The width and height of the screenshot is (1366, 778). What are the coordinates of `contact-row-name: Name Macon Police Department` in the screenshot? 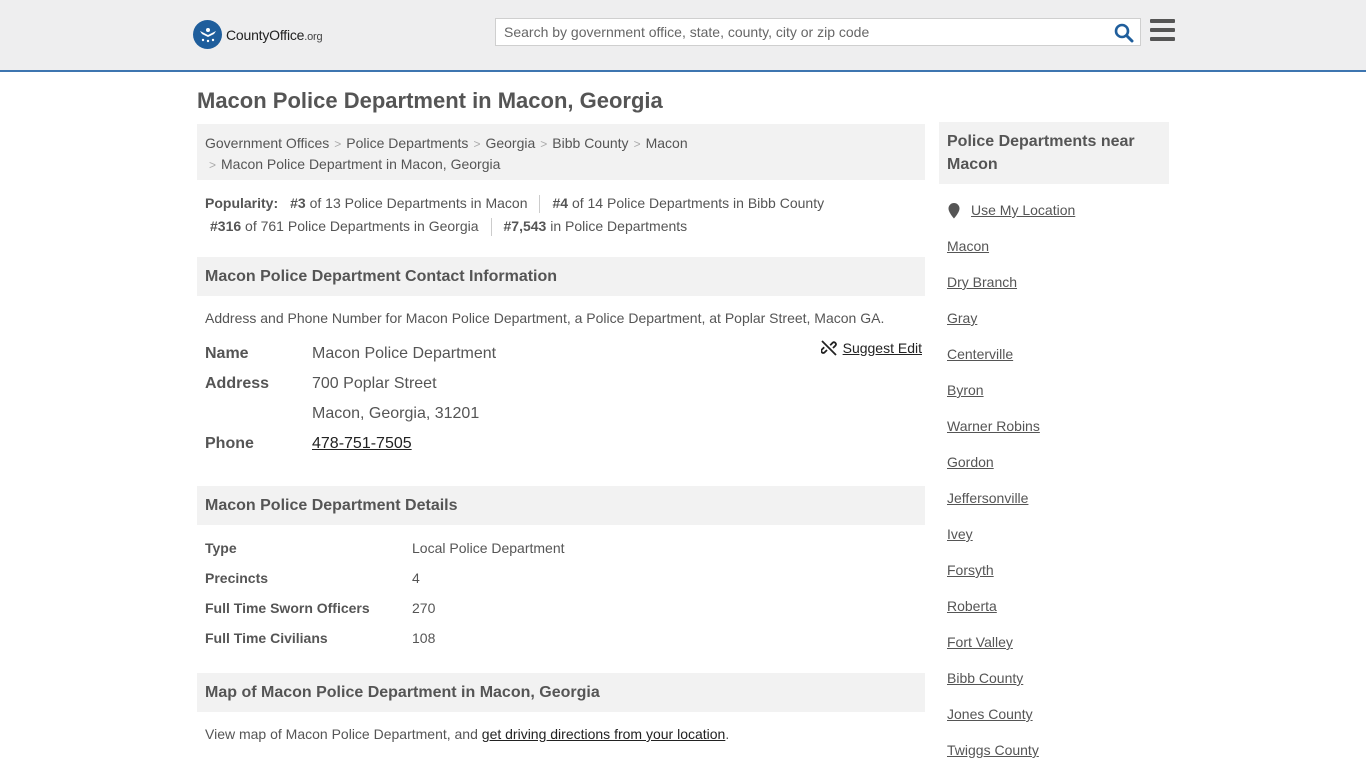 It's located at (565, 354).